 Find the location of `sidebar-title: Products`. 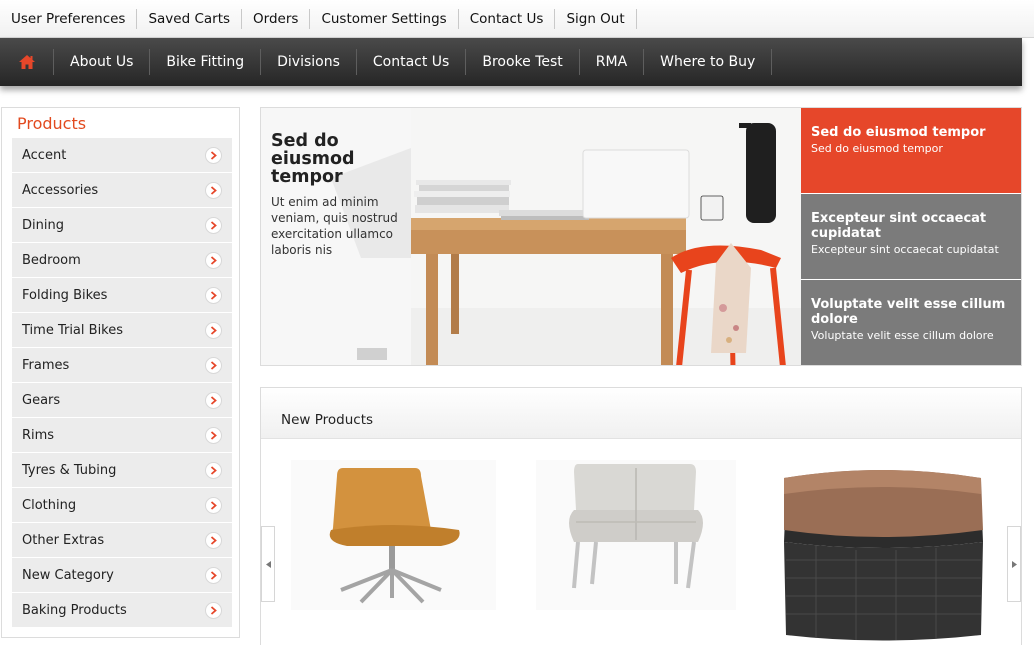

sidebar-title: Products is located at coordinates (52, 123).